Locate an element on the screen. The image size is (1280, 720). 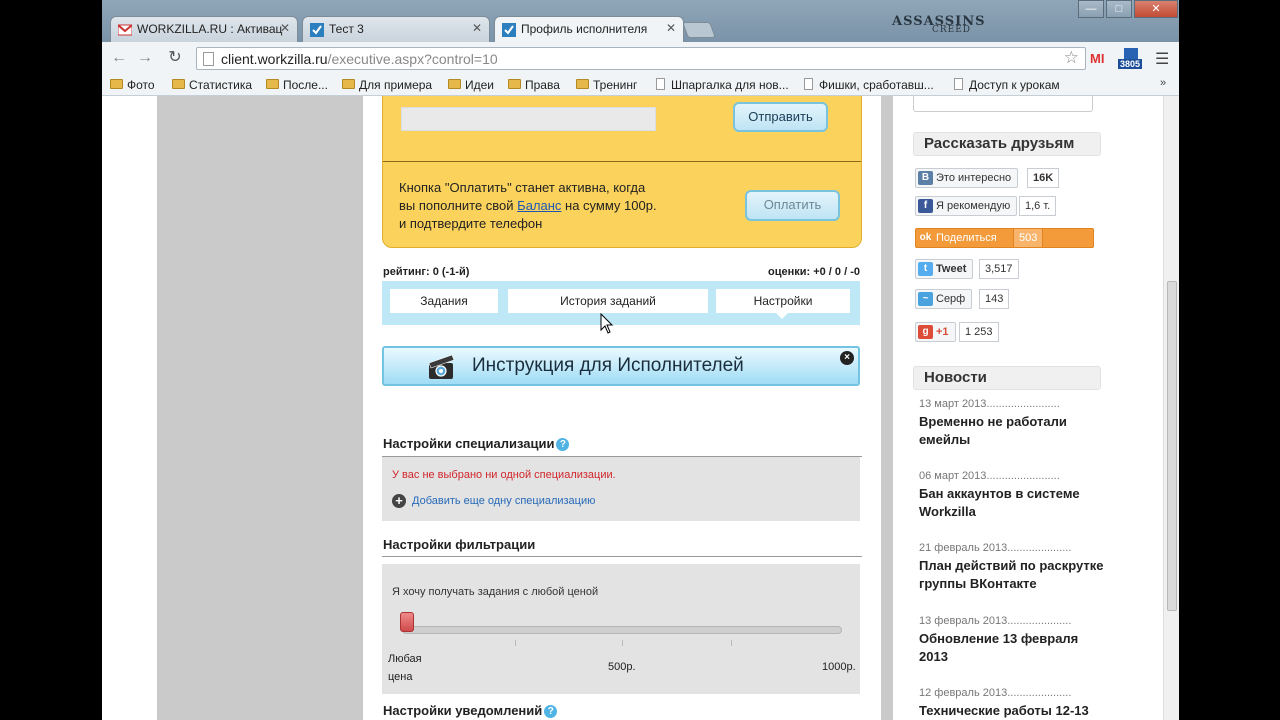
tab-title: Тест 3 is located at coordinates (346, 29).